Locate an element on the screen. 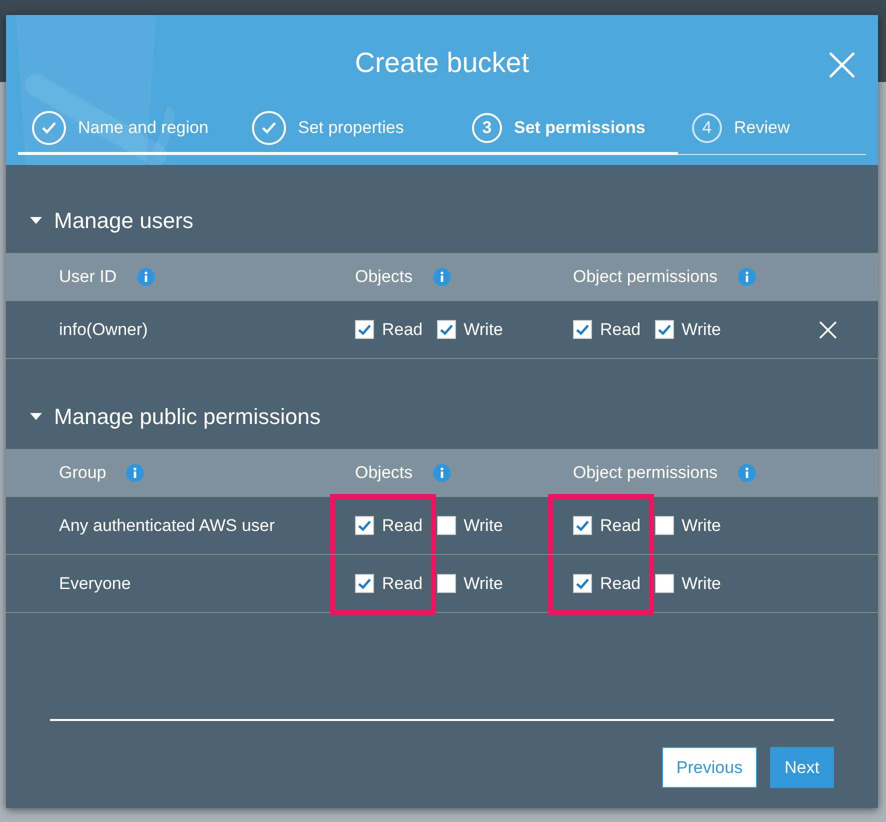 The width and height of the screenshot is (886, 822). dialog-title: Create bucket is located at coordinates (442, 63).